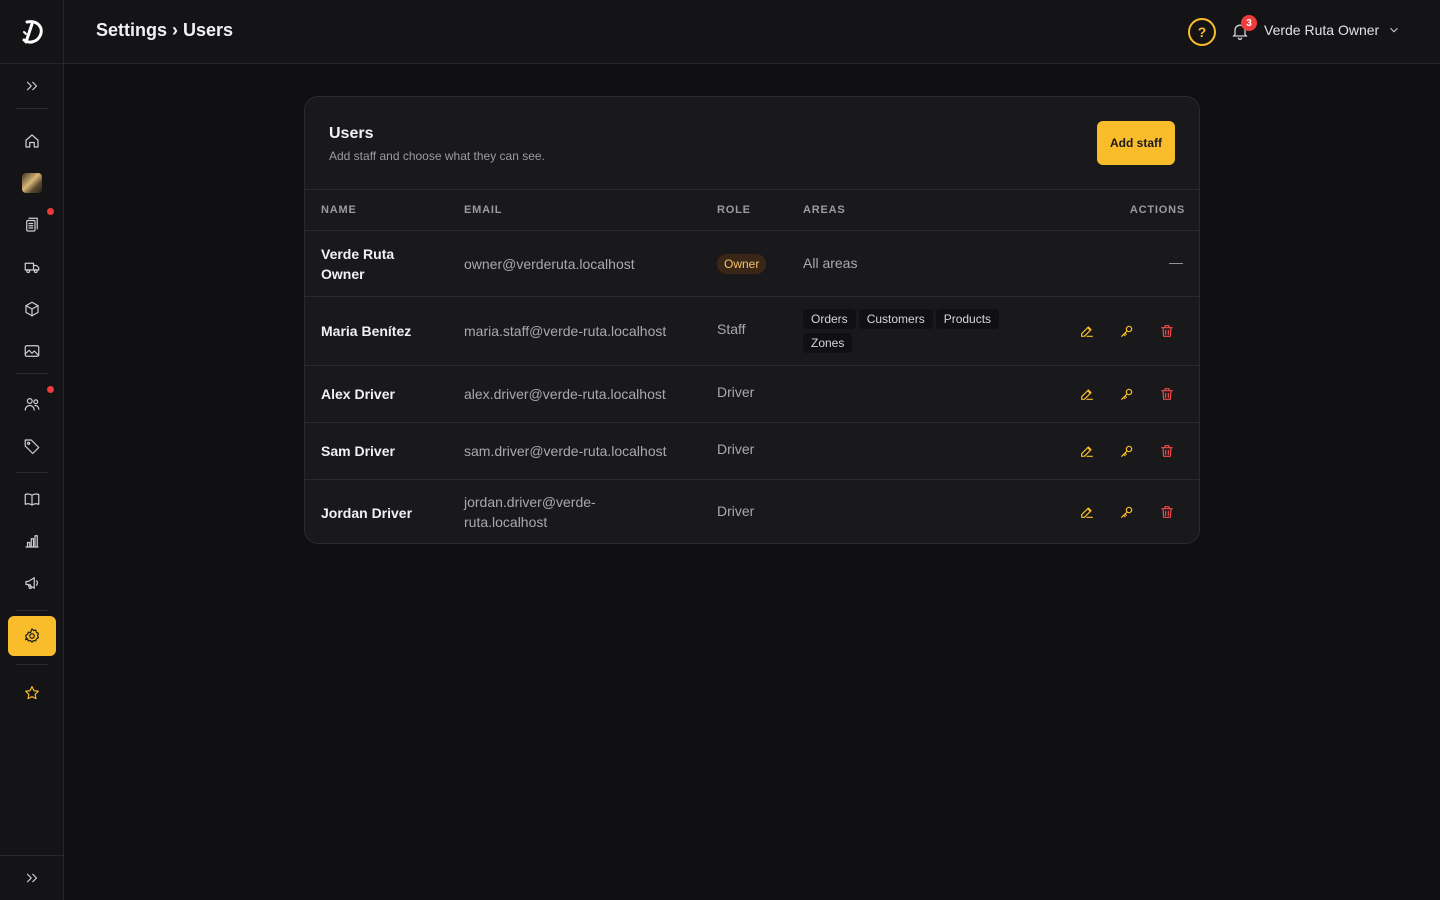 Image resolution: width=1440 pixels, height=900 pixels. Describe the element at coordinates (530, 512) in the screenshot. I see `user-email-cell: jordan.driver@verde-ruta.localhost` at that location.